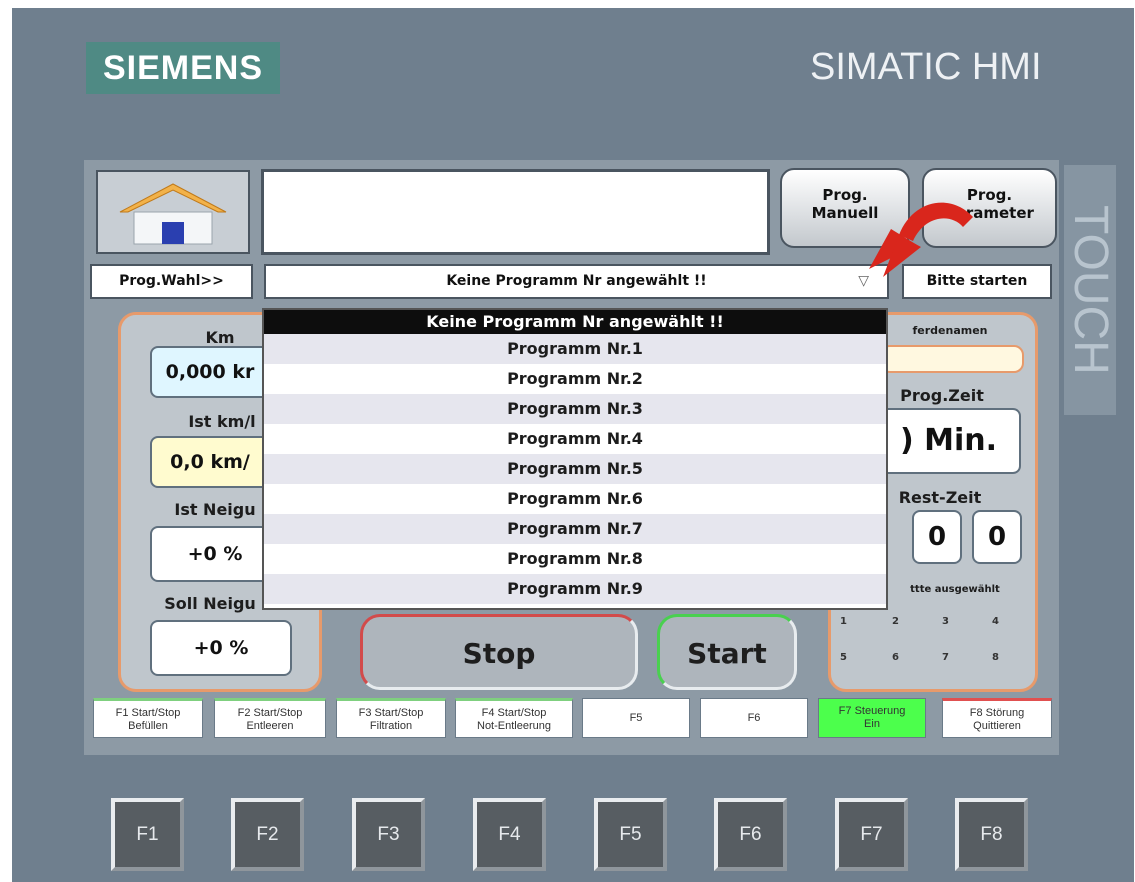 This screenshot has height=882, width=1135. Describe the element at coordinates (950, 330) in the screenshot. I see `pferdenamen-label: ferdenamen` at that location.